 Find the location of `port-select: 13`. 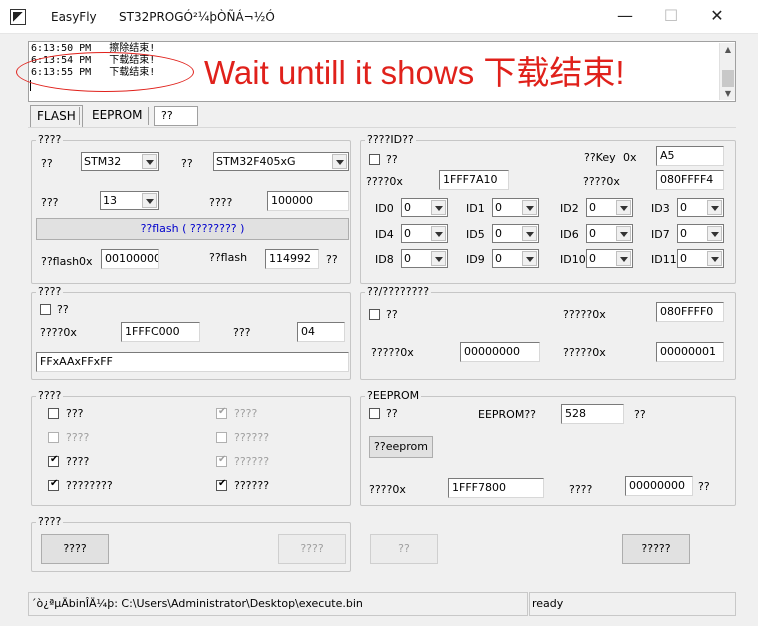

port-select: 13 is located at coordinates (129, 200).